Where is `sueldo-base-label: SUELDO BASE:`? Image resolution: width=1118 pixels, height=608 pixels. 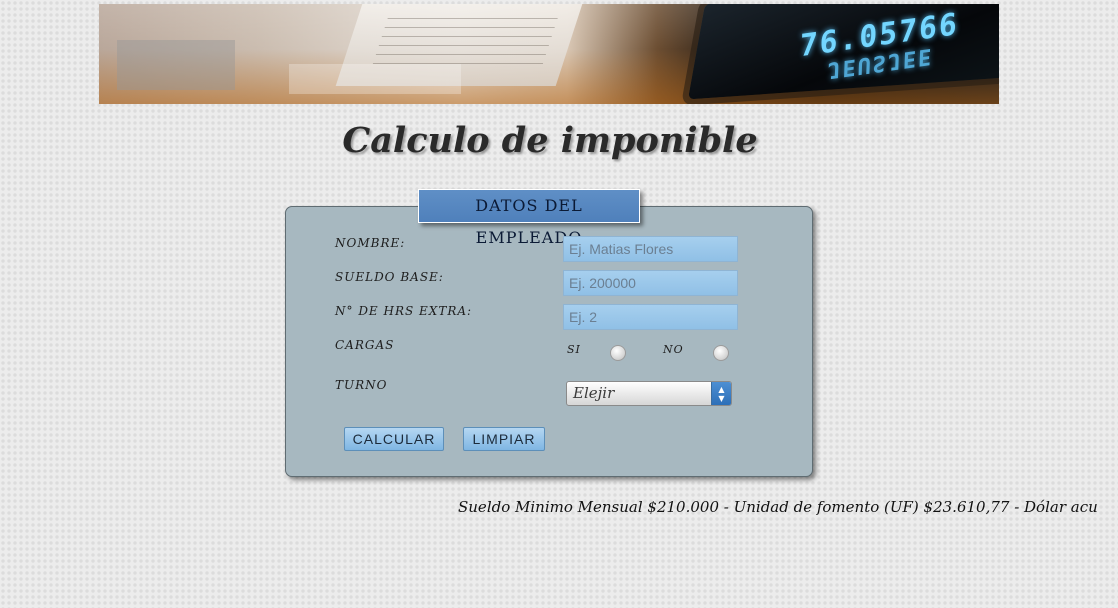
sueldo-base-label: SUELDO BASE: is located at coordinates (389, 277).